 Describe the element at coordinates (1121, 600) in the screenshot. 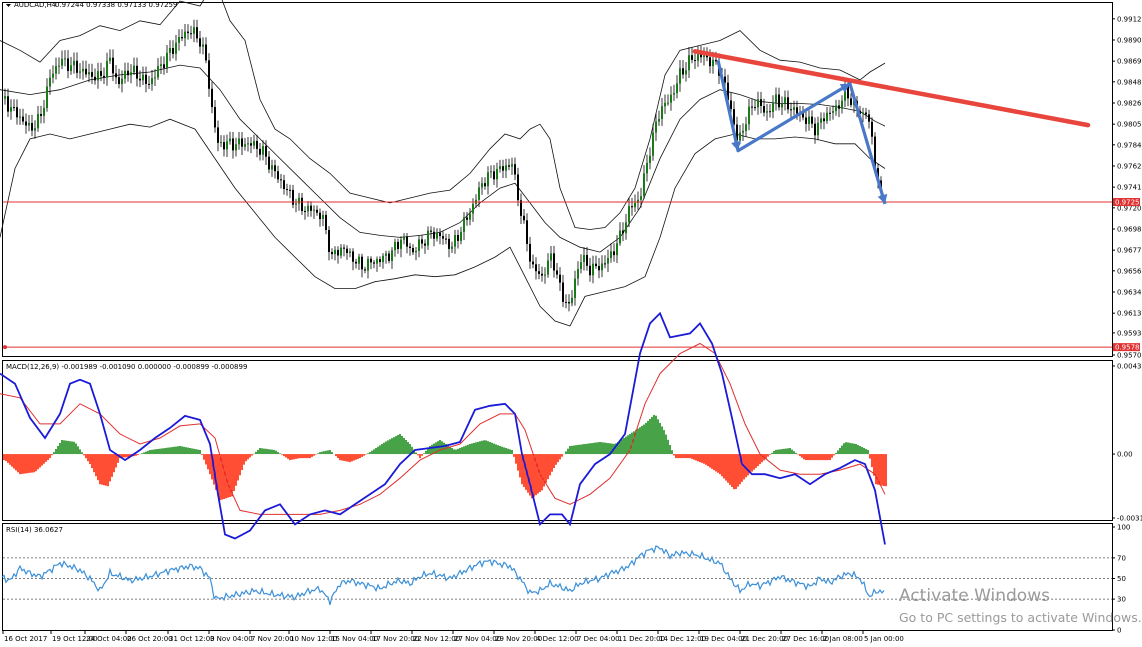

I see `rsi-tick-label: 30` at that location.